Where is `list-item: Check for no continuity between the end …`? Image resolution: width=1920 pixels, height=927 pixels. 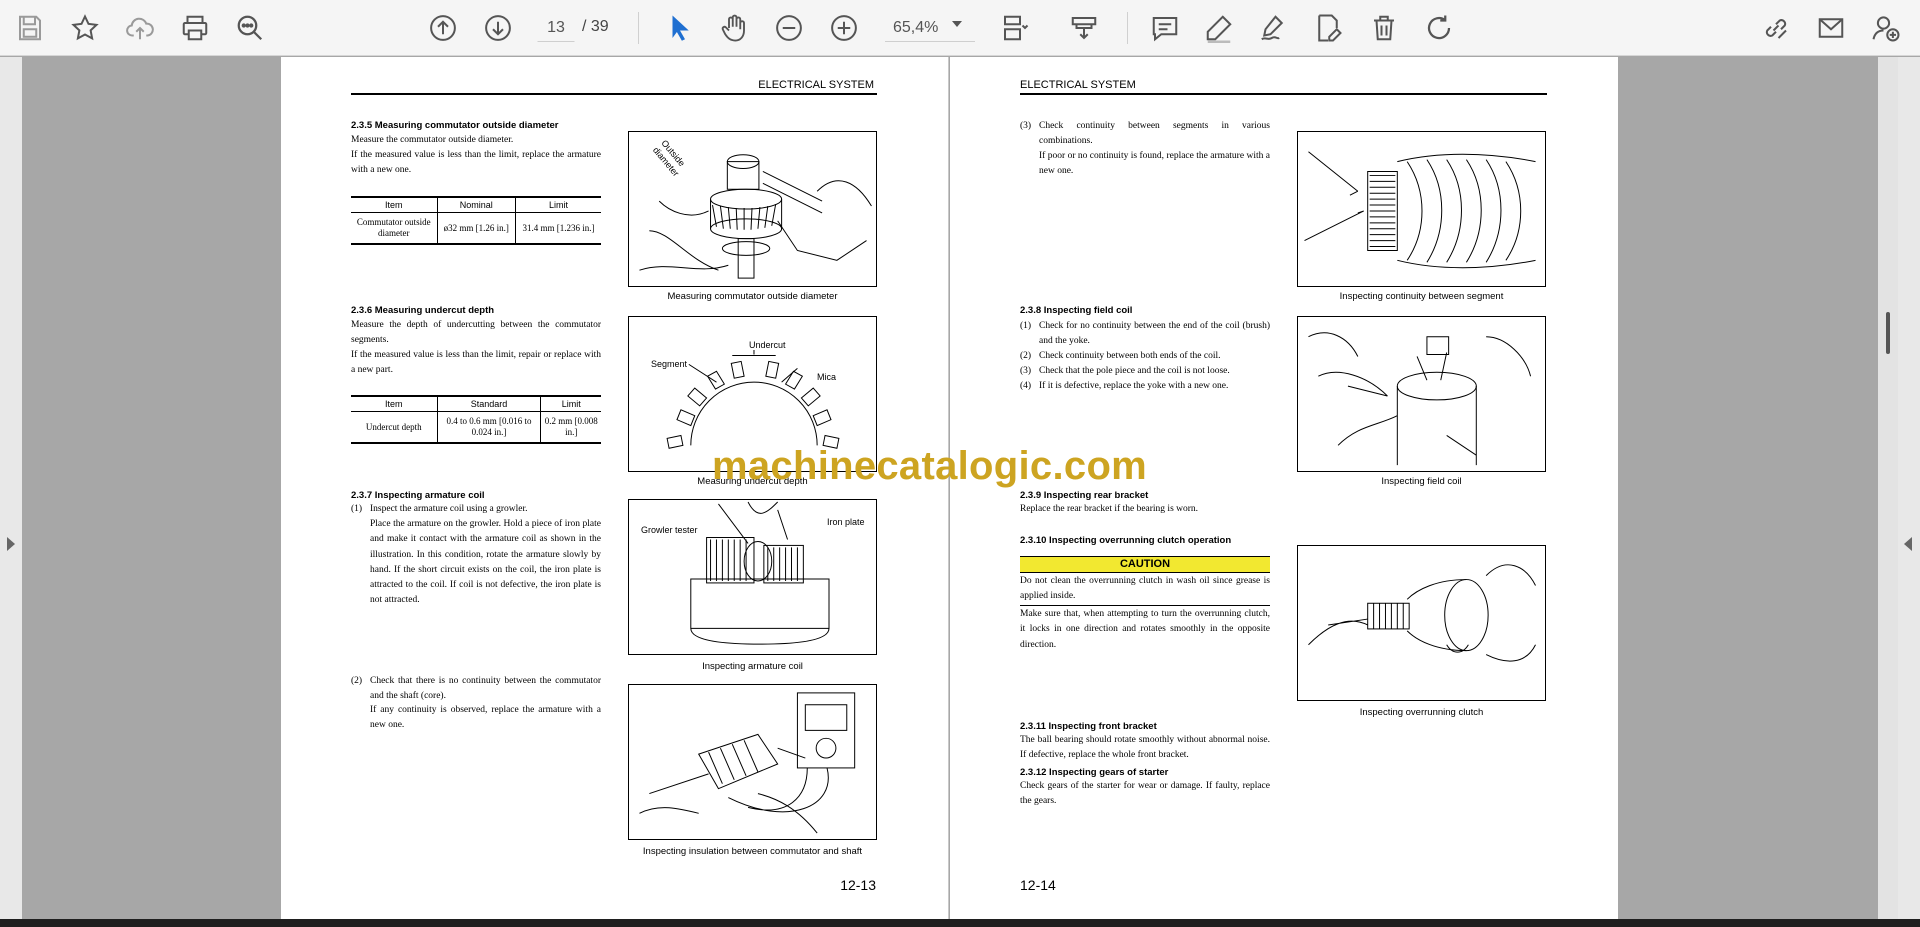
list-item: Check for no continuity between the end … is located at coordinates (1154, 334).